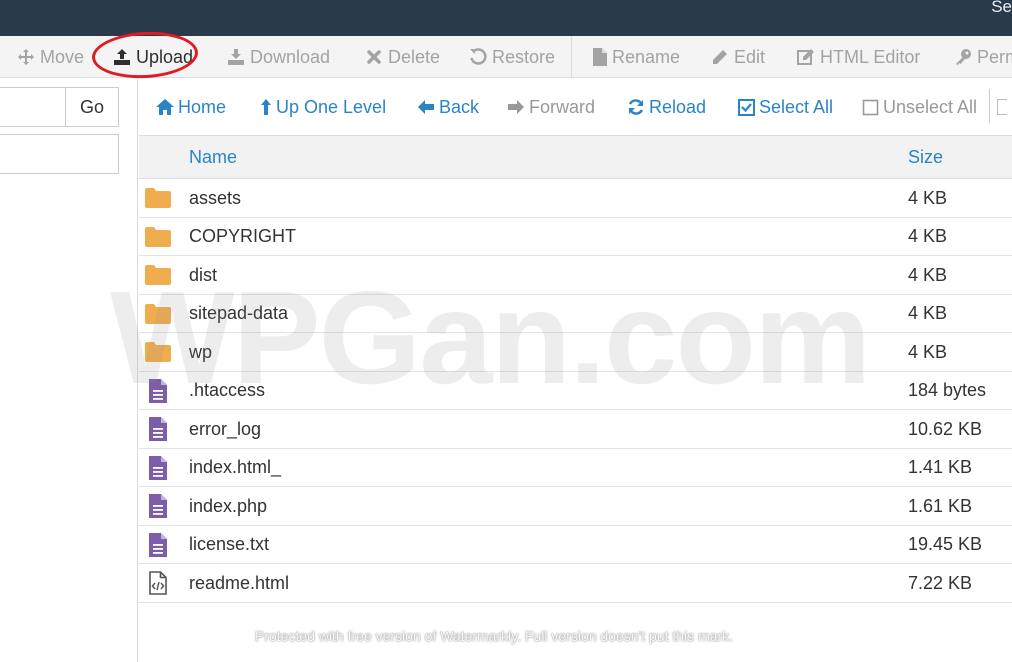 The width and height of the screenshot is (1012, 662). I want to click on file-name: license.txt, so click(229, 545).